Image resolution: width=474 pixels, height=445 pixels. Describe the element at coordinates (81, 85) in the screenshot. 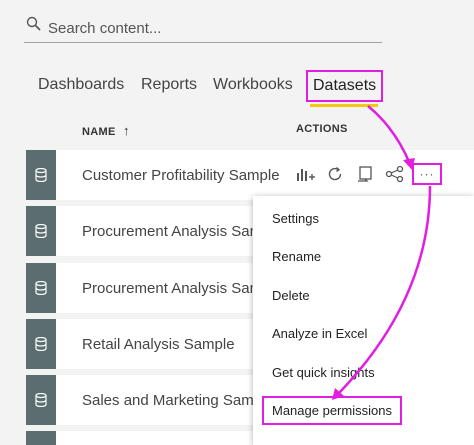

I see `tab-dashboards: Dashboards` at that location.